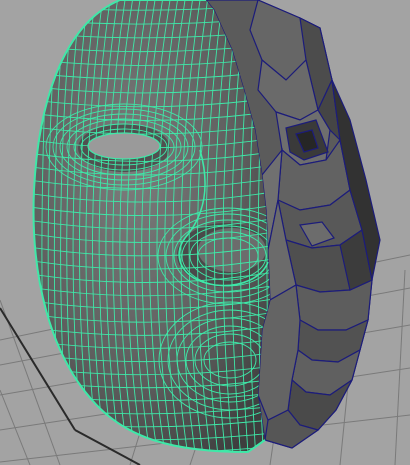 This screenshot has height=465, width=410. Describe the element at coordinates (124, 146) in the screenshot. I see `eye-hole` at that location.